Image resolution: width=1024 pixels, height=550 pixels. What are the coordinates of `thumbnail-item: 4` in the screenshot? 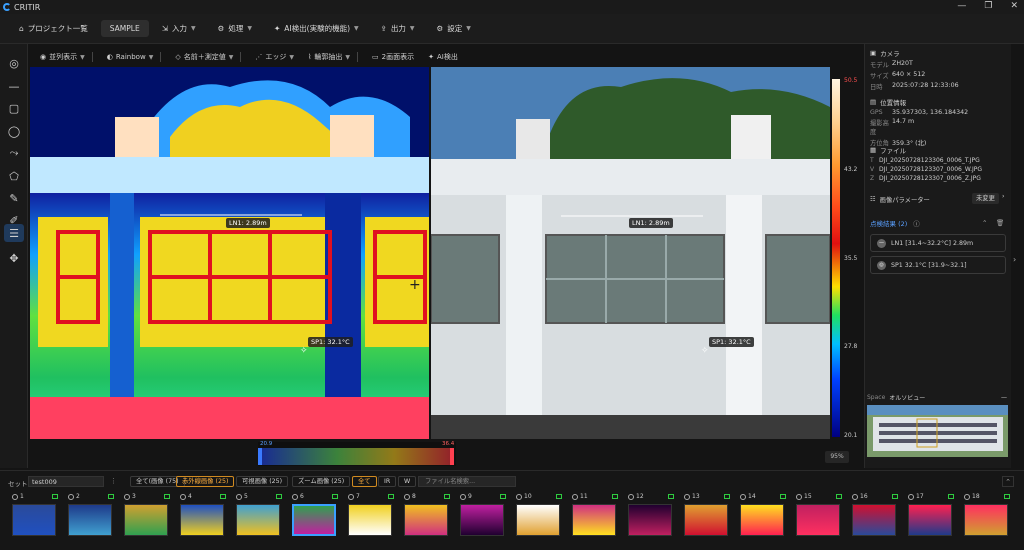 It's located at (204, 516).